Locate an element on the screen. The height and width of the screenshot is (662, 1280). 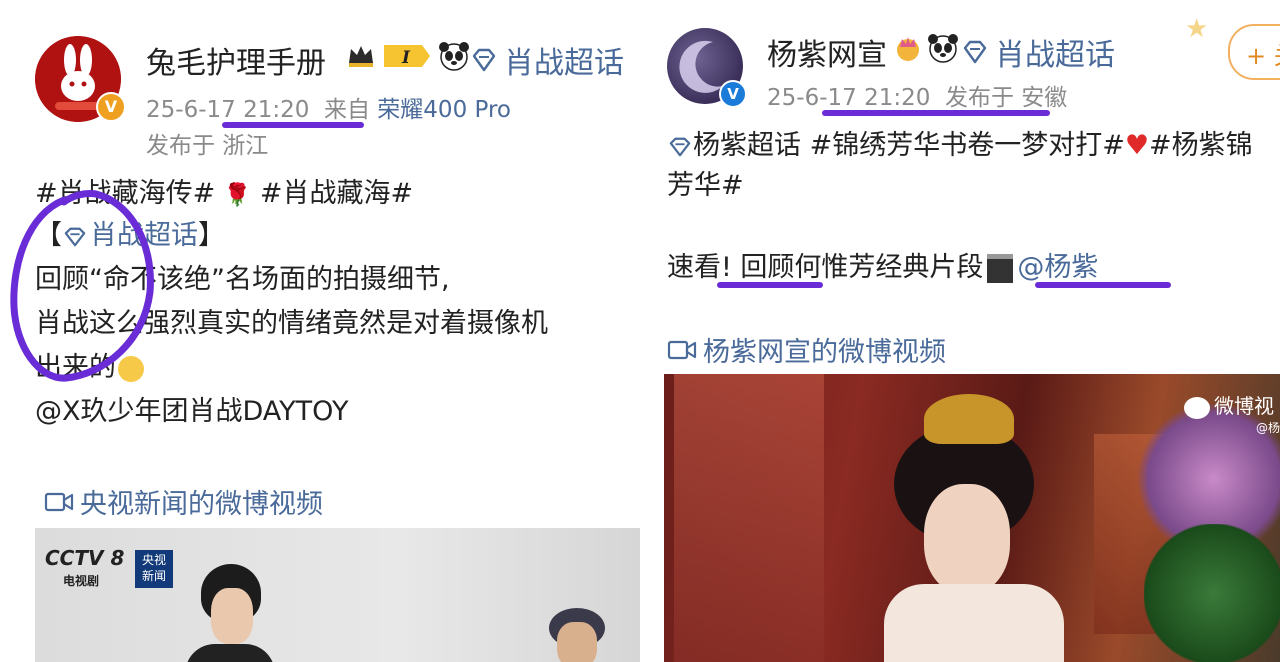
right-meta-row: 25-6-17 21:20 发布于 安徽 is located at coordinates (917, 95).